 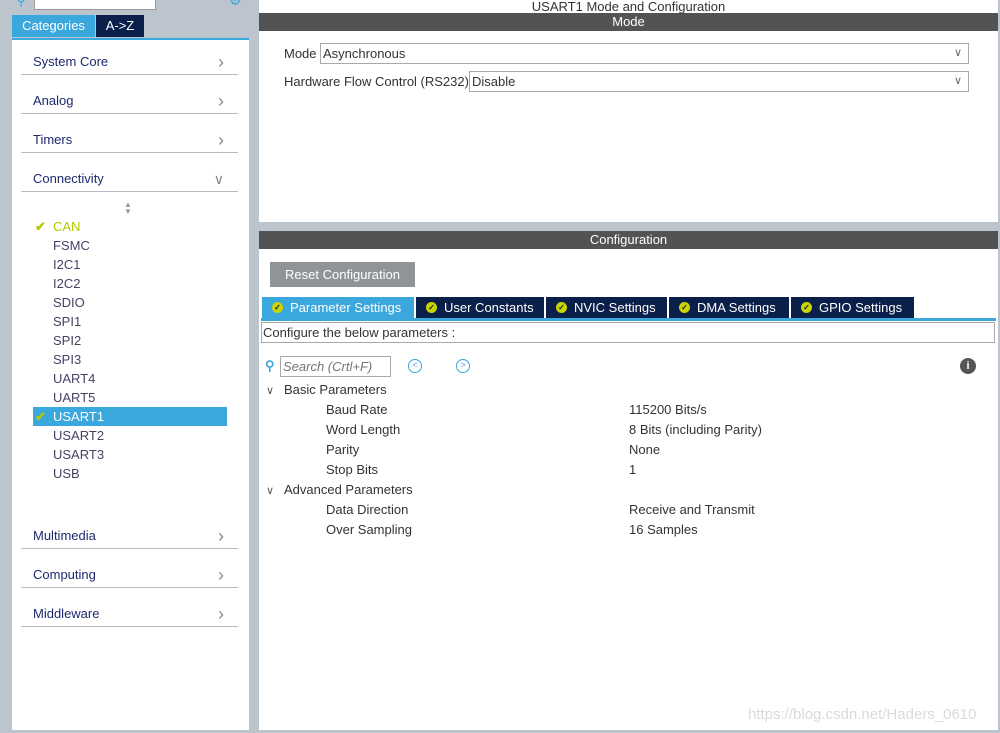 What do you see at coordinates (357, 409) in the screenshot?
I see `parameter-name: Baud Rate` at bounding box center [357, 409].